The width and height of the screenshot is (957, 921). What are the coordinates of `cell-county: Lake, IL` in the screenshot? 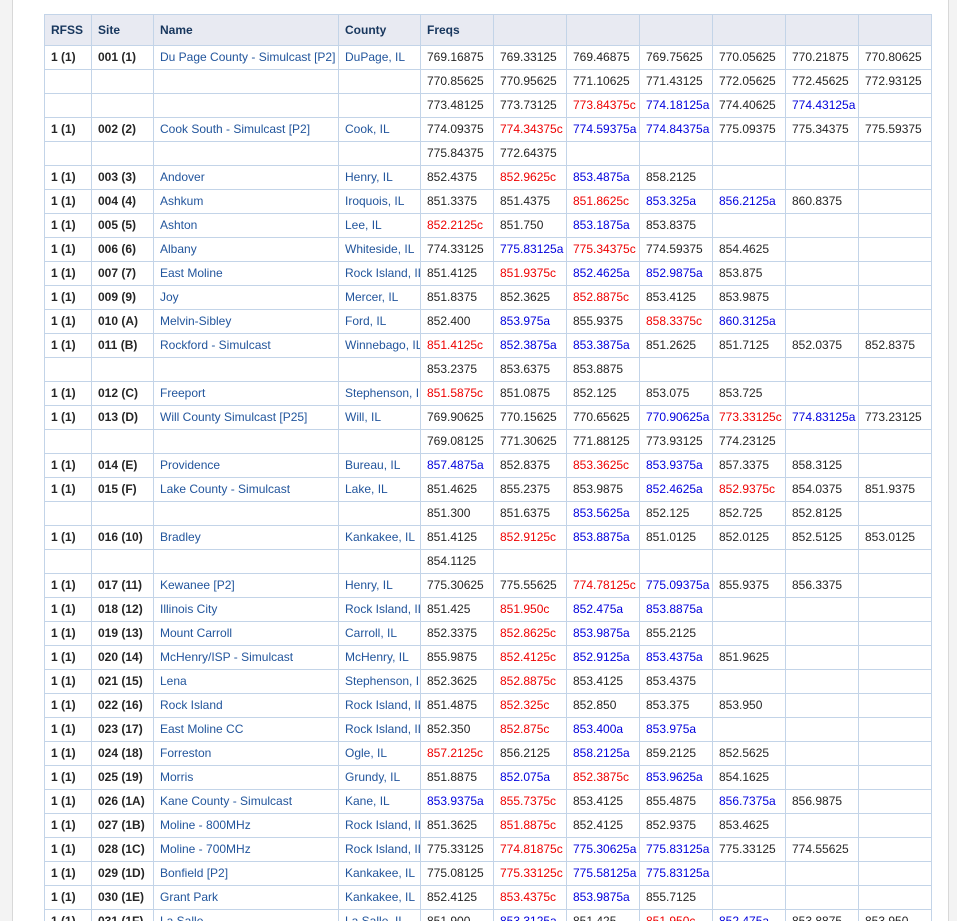 It's located at (379, 489).